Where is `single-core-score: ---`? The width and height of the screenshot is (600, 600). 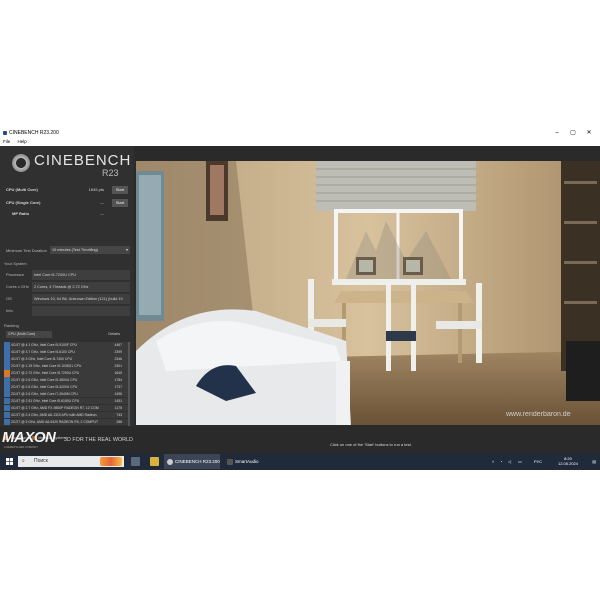 single-core-score: --- is located at coordinates (102, 202).